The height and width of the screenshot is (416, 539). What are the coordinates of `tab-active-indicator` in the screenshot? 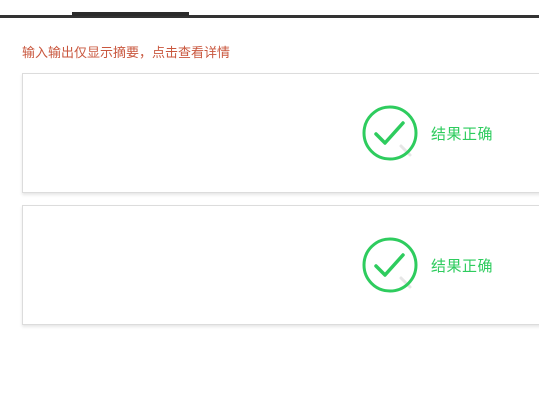 It's located at (130, 14).